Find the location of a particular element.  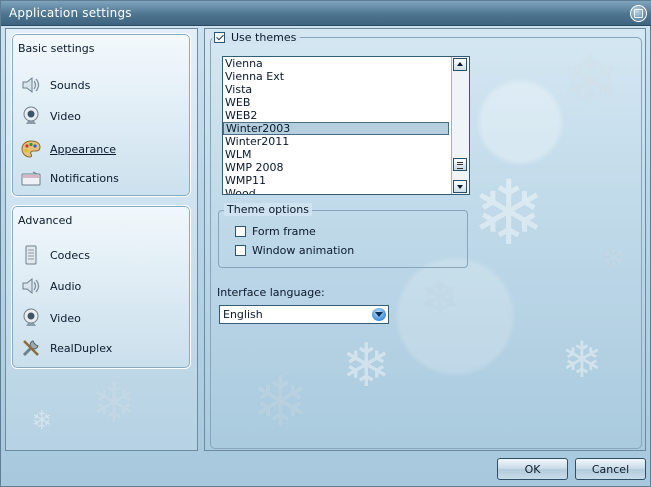

interface-language-value: English is located at coordinates (243, 314).